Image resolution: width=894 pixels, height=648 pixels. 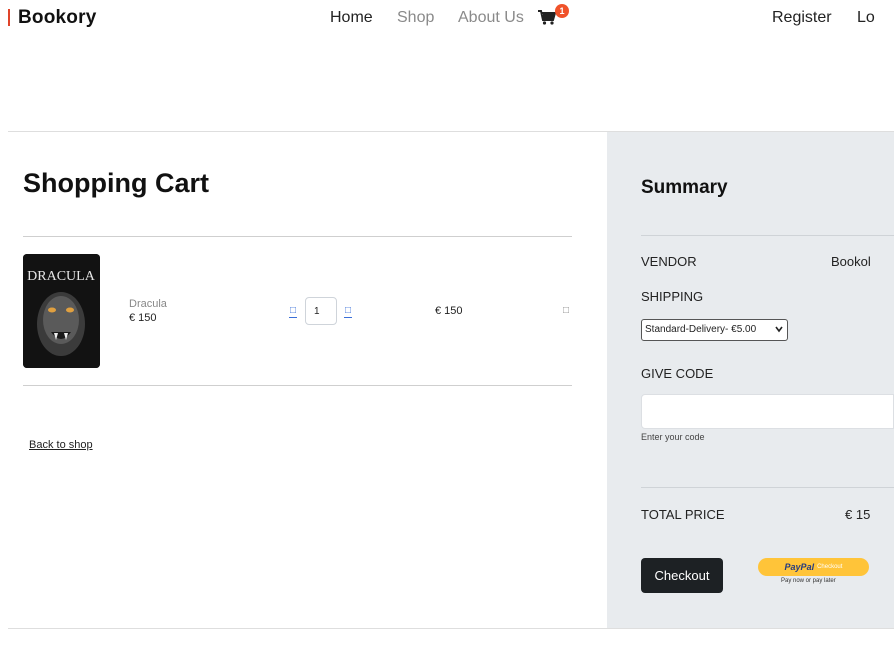 I want to click on increase-underline, so click(x=348, y=317).